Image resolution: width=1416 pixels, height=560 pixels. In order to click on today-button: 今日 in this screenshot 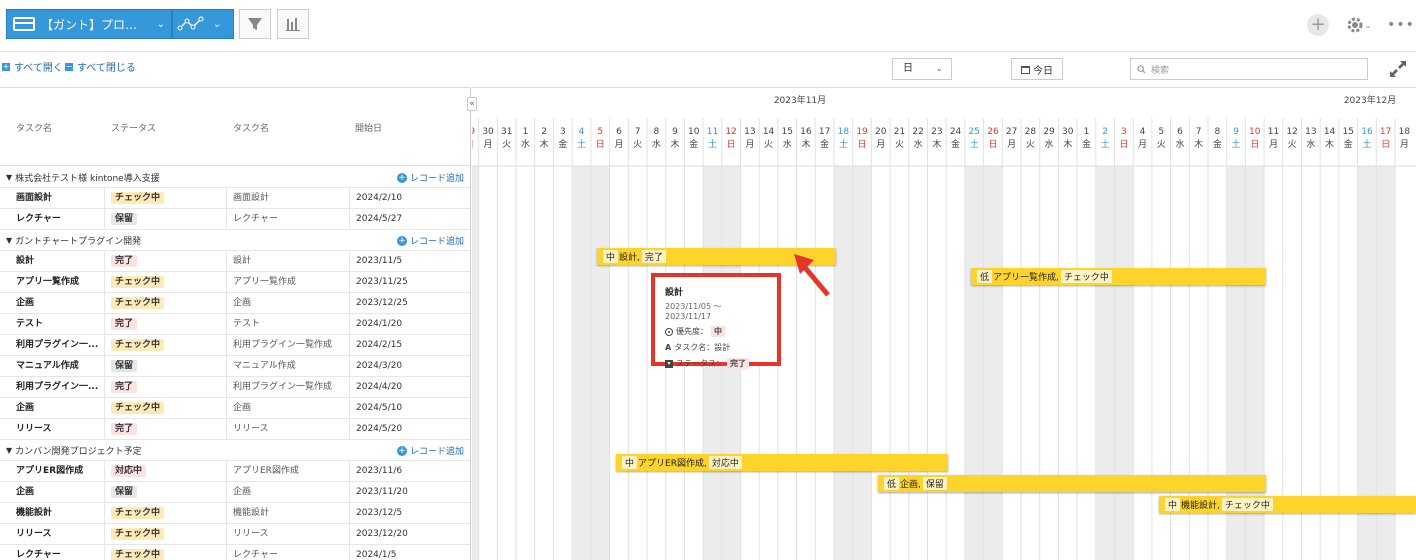, I will do `click(1037, 69)`.